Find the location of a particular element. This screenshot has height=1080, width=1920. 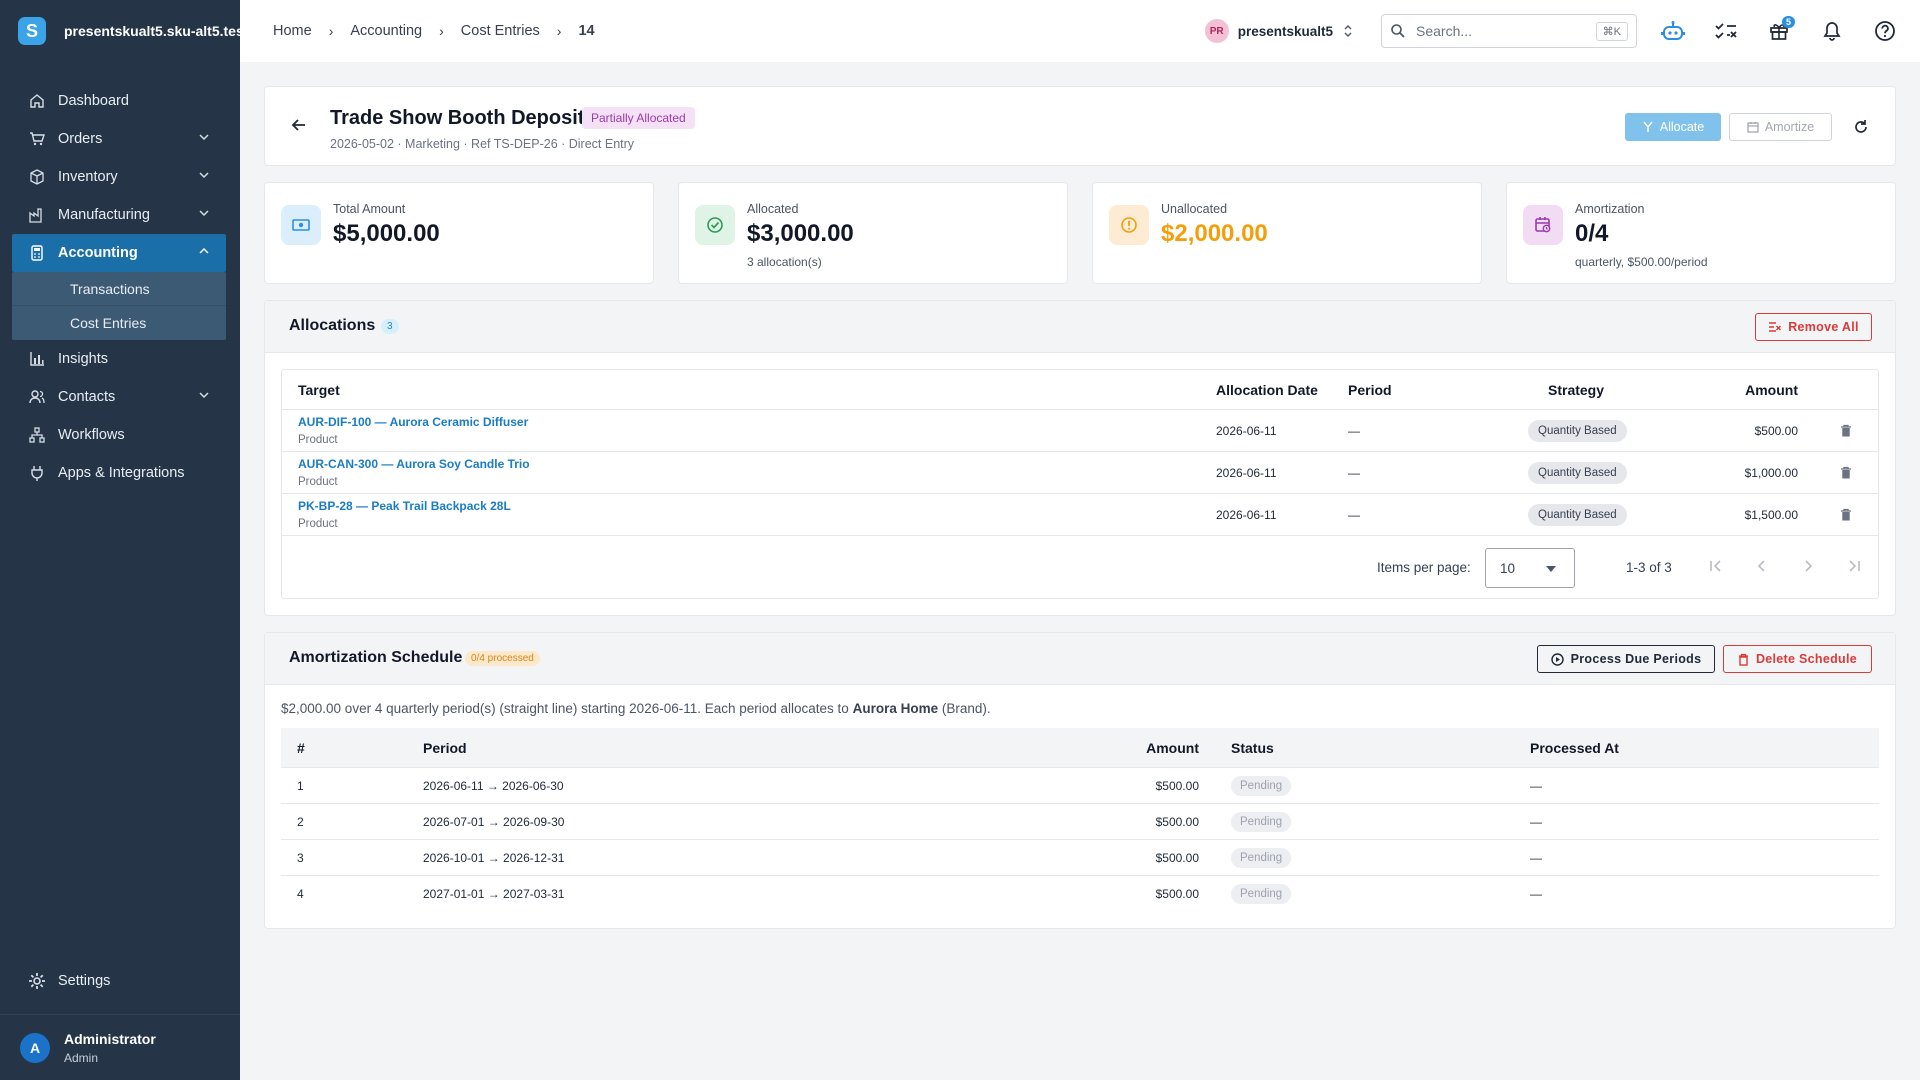

sidebar-item-settings: Settings is located at coordinates (120, 981).